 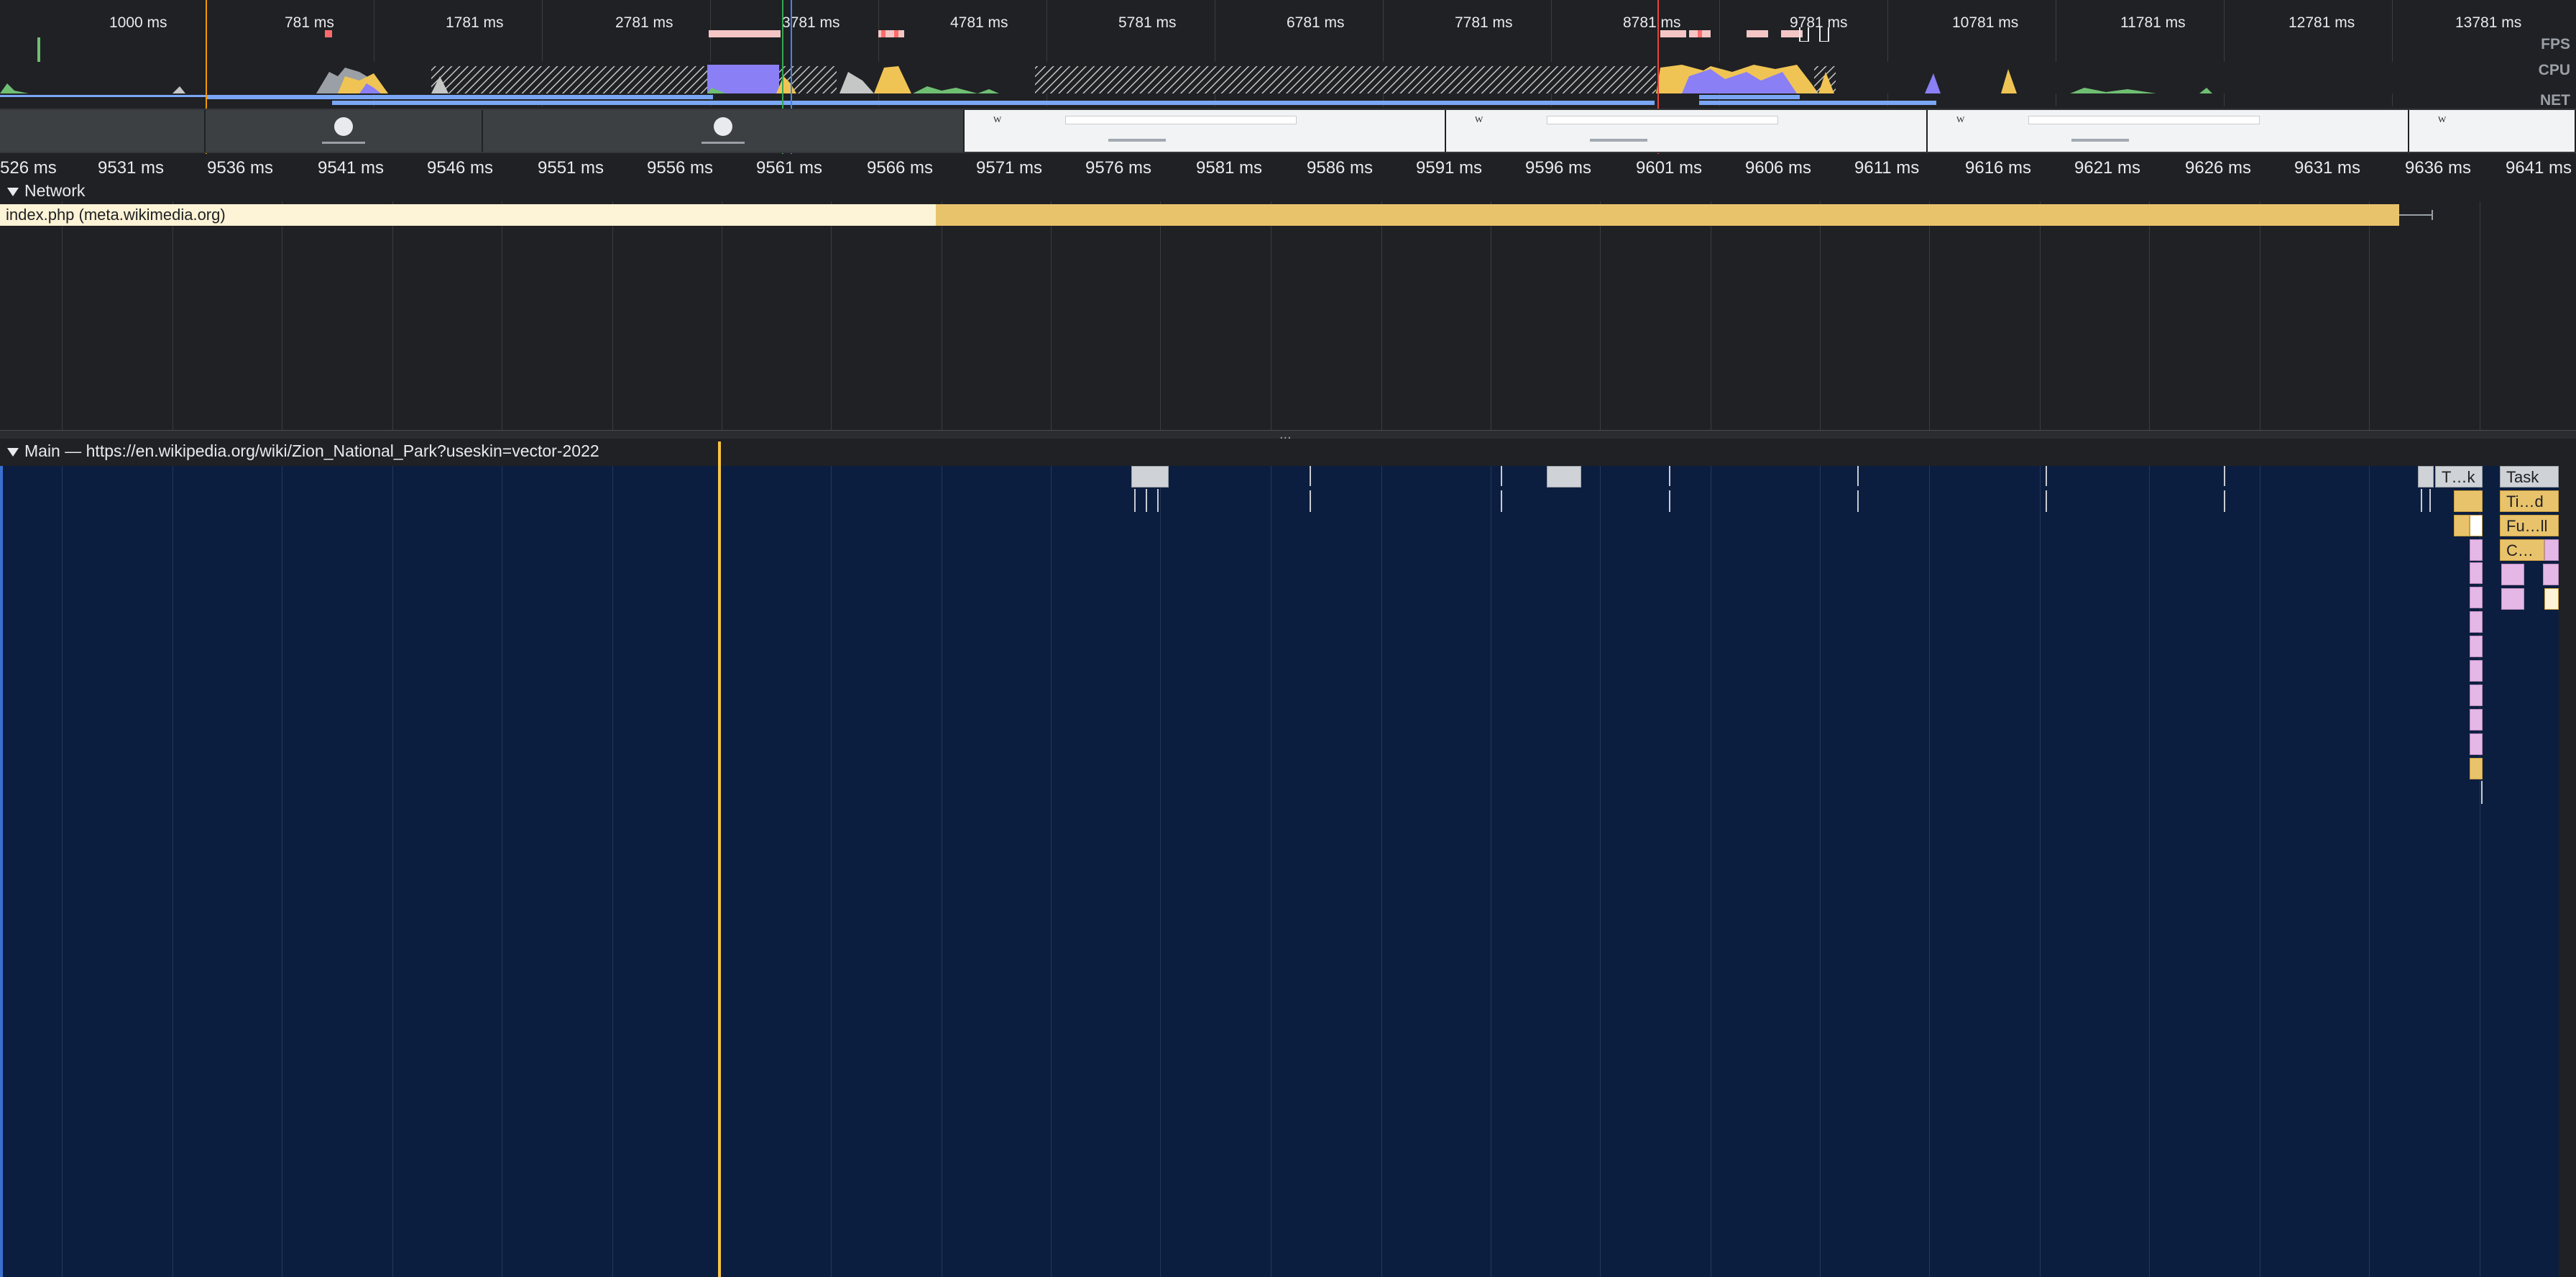 I want to click on network-section-header: Network, so click(x=42, y=190).